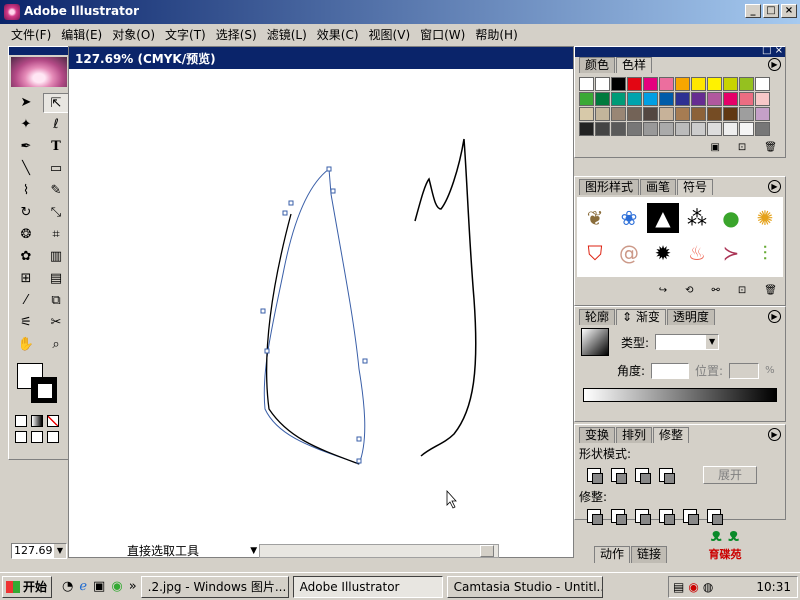 The image size is (800, 600). I want to click on menu-effect: 效果(C), so click(338, 34).